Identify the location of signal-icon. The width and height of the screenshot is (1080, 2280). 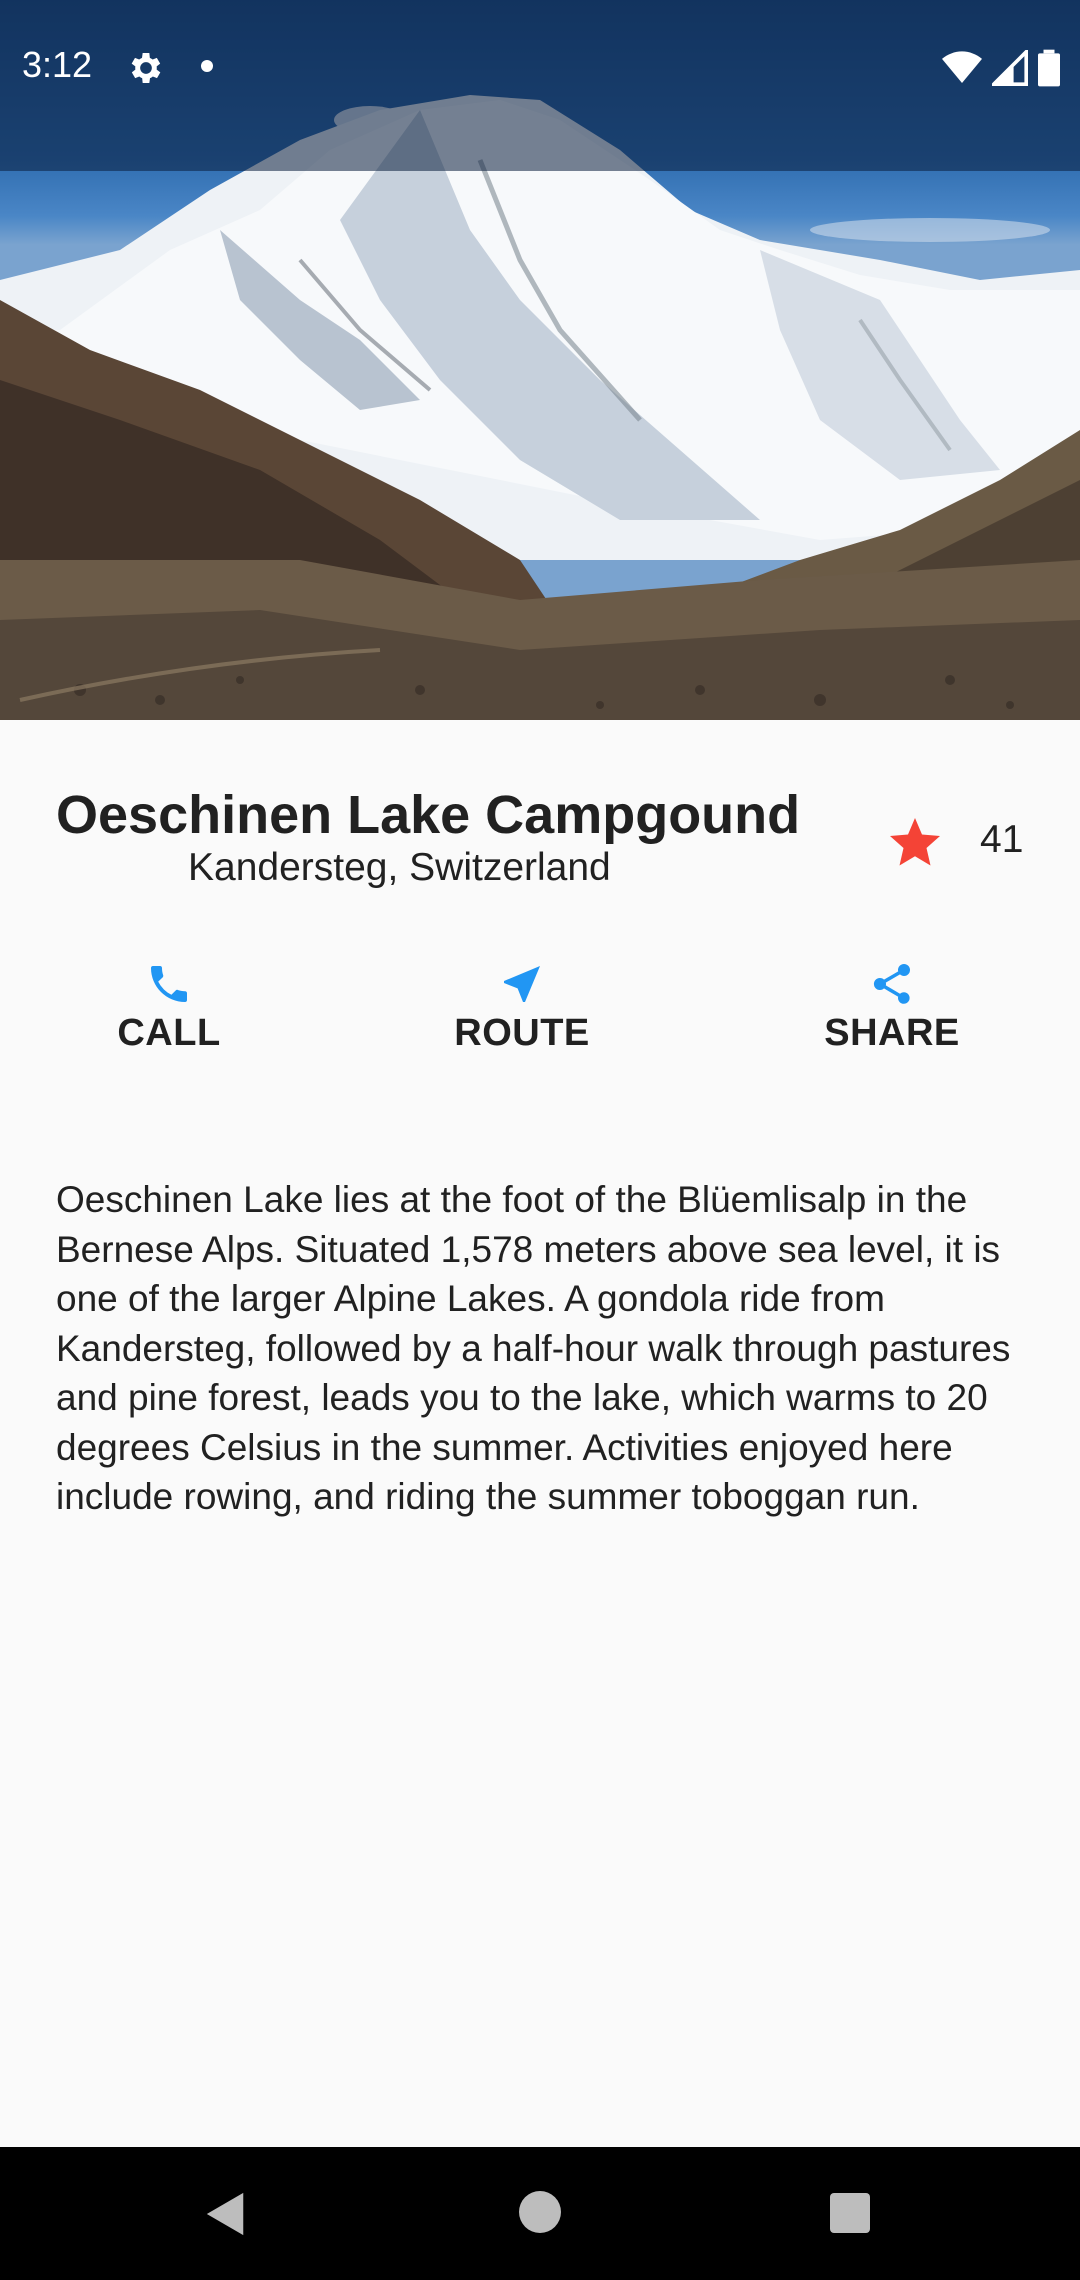
(1010, 68).